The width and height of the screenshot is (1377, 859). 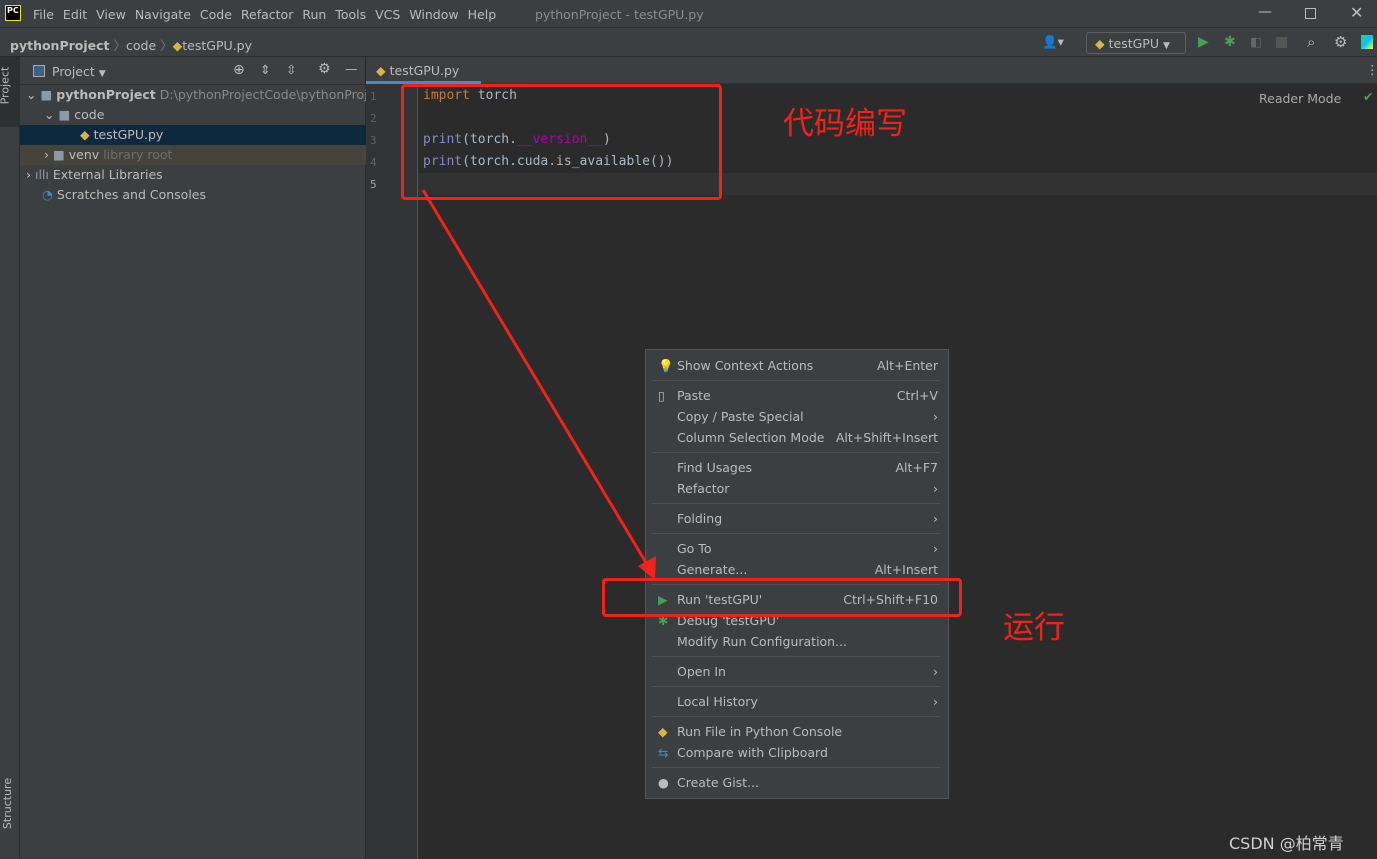 What do you see at coordinates (845, 124) in the screenshot?
I see `code-annotation: 代码编写` at bounding box center [845, 124].